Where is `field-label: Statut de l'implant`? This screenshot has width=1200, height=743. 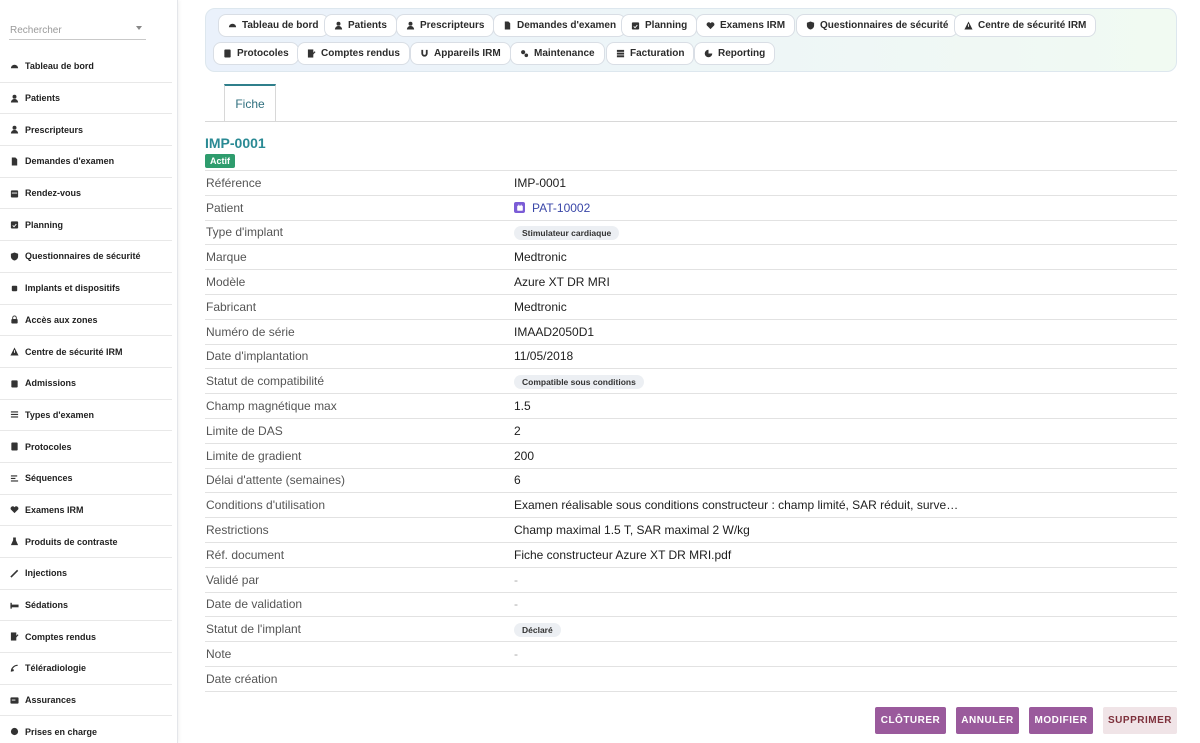
field-label: Statut de l'implant is located at coordinates (254, 629).